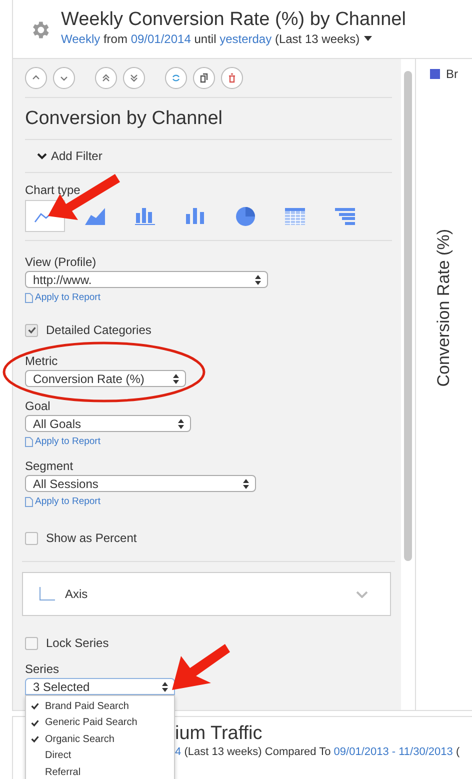 The height and width of the screenshot is (779, 472). Describe the element at coordinates (105, 378) in the screenshot. I see `dropdown-select: Conversion Rate (%)` at that location.